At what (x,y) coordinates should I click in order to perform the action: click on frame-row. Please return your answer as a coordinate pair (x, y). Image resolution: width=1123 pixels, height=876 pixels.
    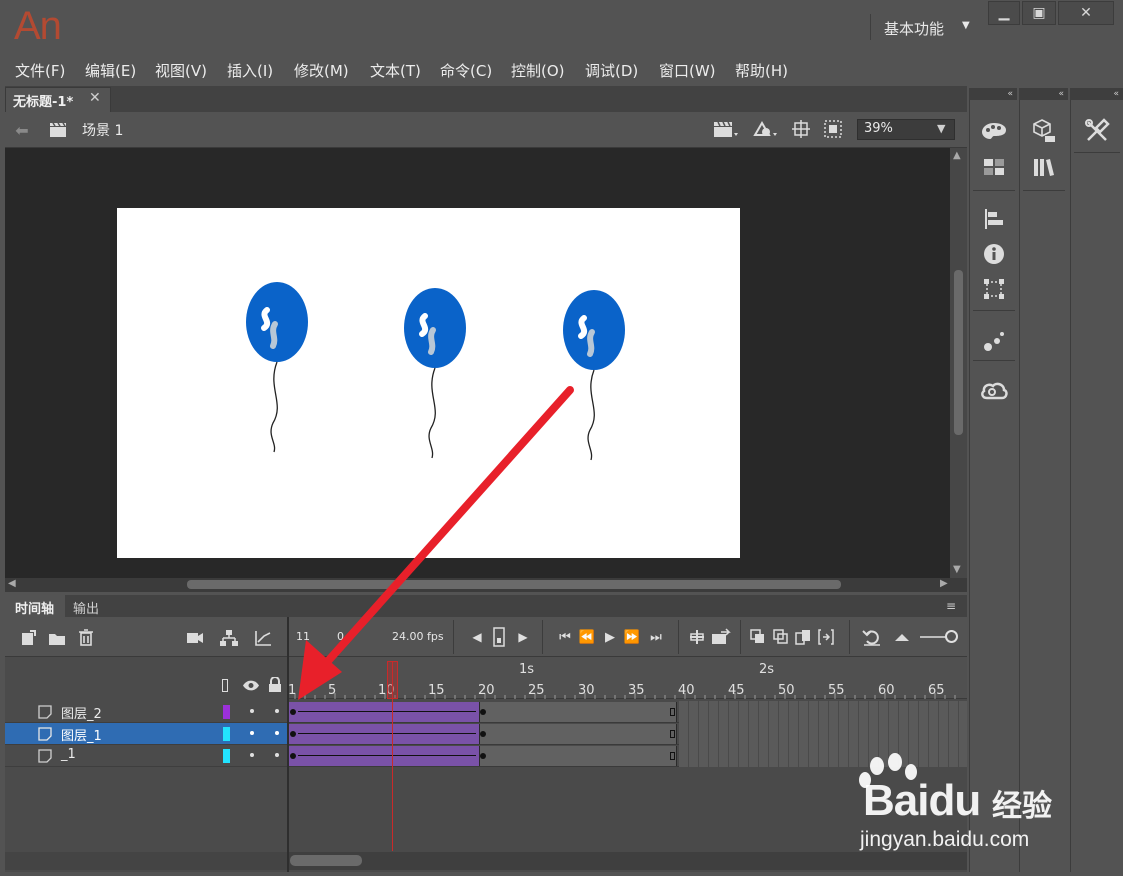
    Looking at the image, I should click on (628, 734).